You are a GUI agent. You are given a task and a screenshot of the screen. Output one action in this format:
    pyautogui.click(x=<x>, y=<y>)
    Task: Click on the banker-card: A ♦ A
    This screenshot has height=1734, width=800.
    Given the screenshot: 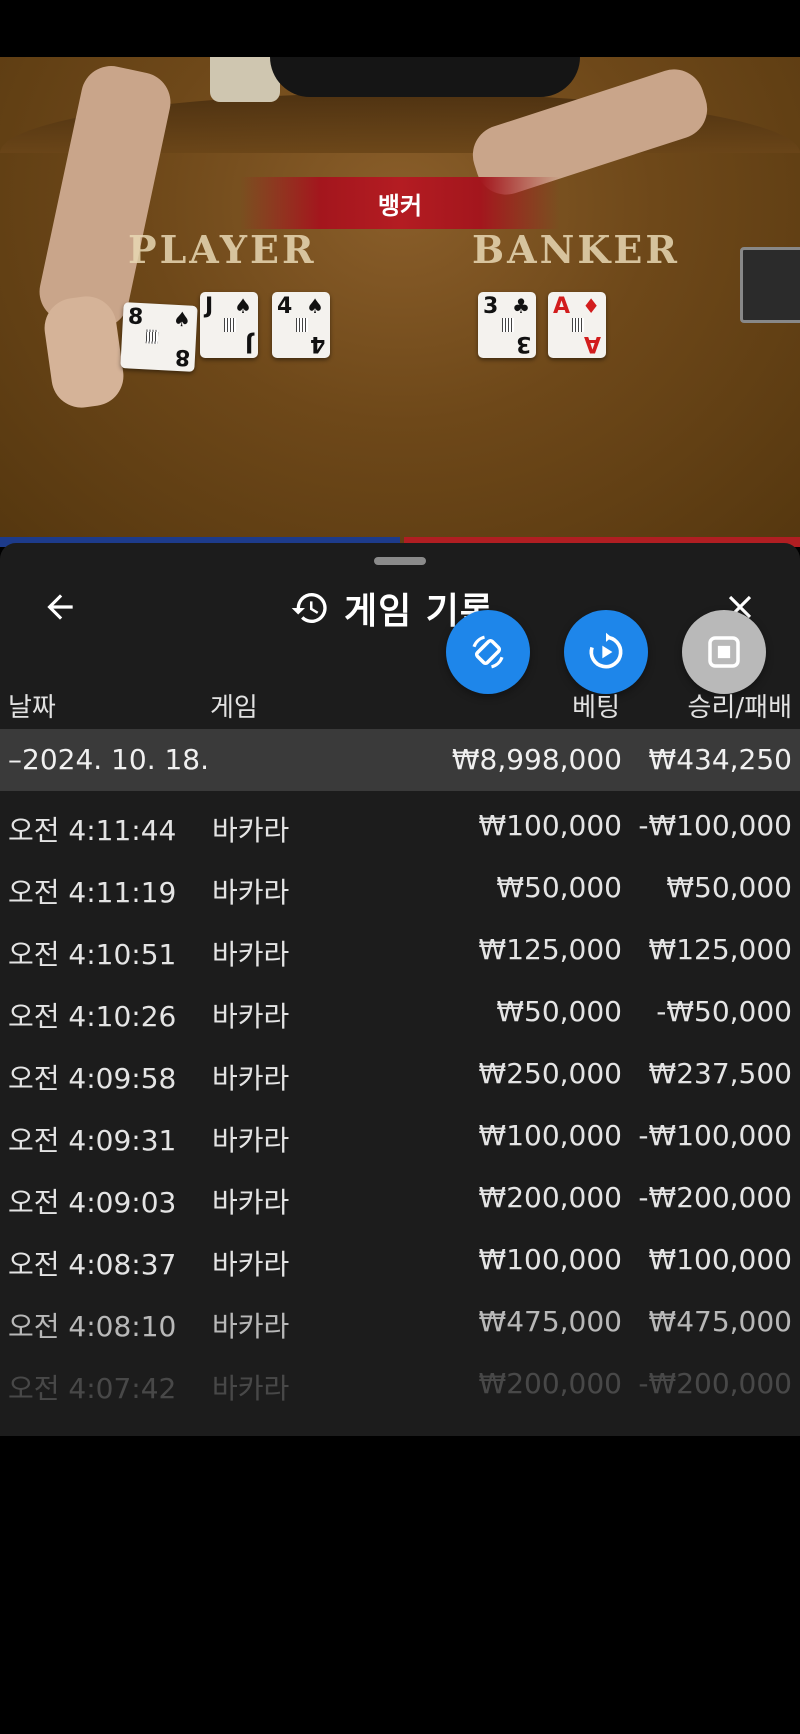 What is the action you would take?
    pyautogui.click(x=577, y=325)
    